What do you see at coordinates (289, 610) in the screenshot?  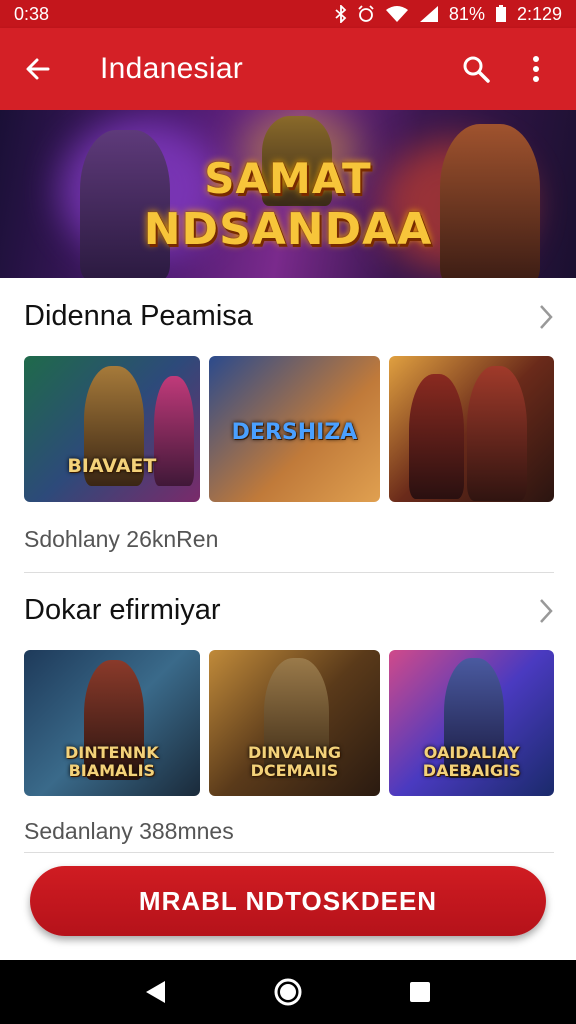 I see `section-header-2: Dokar efirmiyar` at bounding box center [289, 610].